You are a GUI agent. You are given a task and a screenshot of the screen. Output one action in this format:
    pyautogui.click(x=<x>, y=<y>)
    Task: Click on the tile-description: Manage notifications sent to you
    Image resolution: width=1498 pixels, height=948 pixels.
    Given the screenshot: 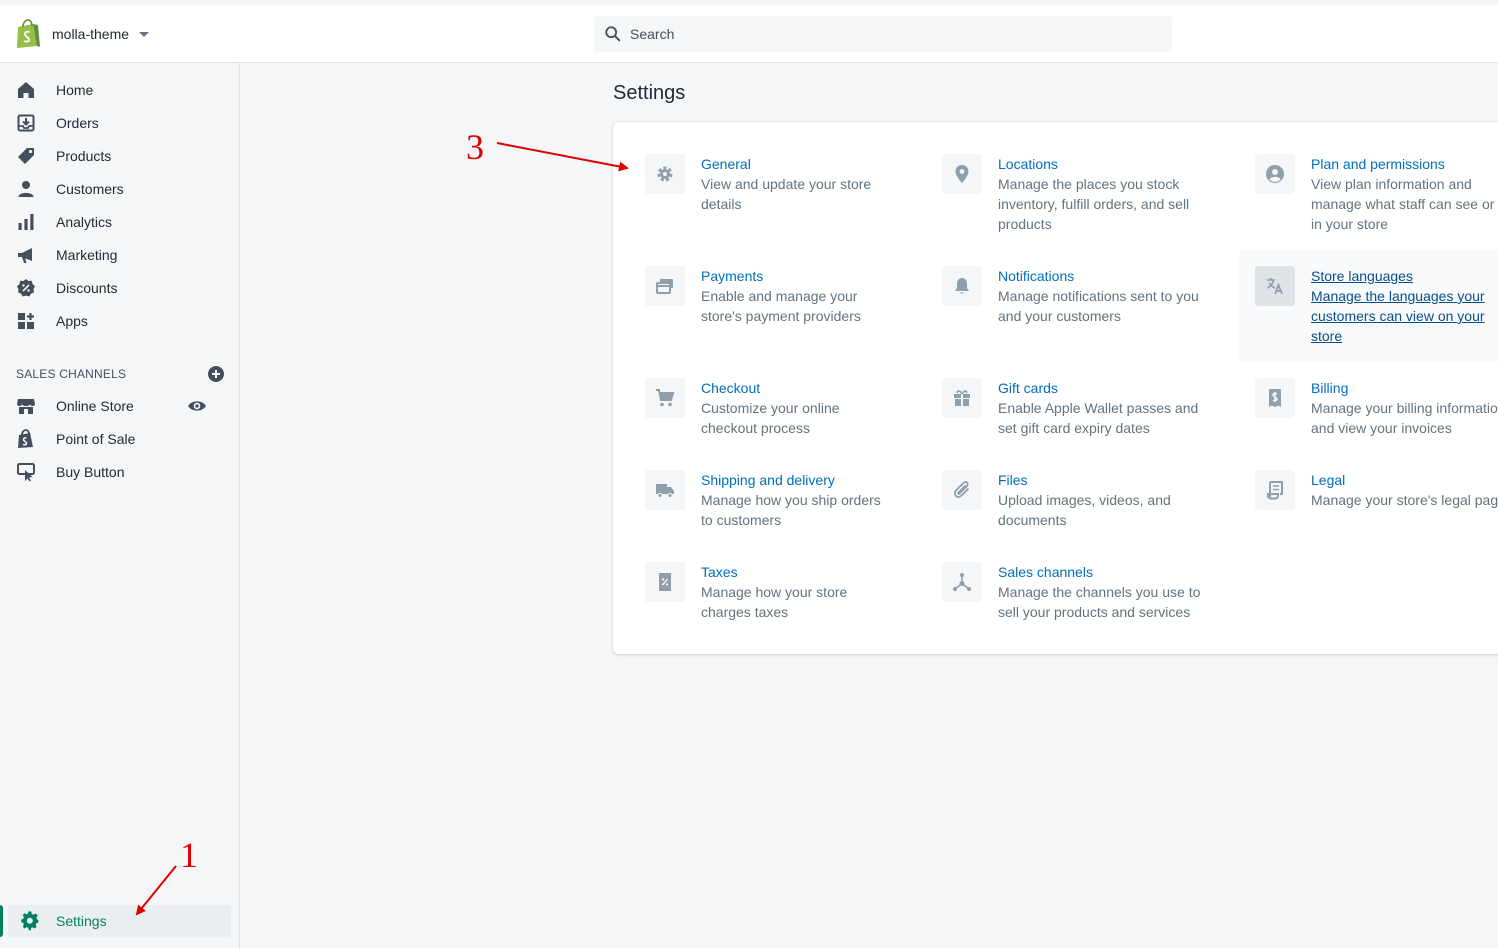 What is the action you would take?
    pyautogui.click(x=1098, y=296)
    